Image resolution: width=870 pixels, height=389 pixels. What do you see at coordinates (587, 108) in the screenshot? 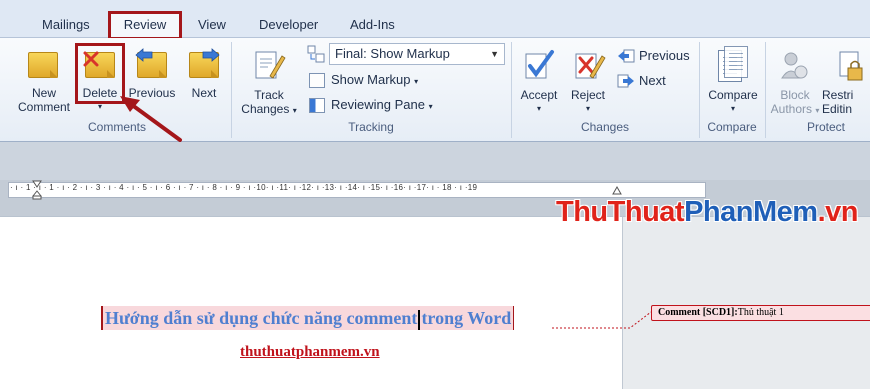
I see `reject-dropdown-caret: ▾` at bounding box center [587, 108].